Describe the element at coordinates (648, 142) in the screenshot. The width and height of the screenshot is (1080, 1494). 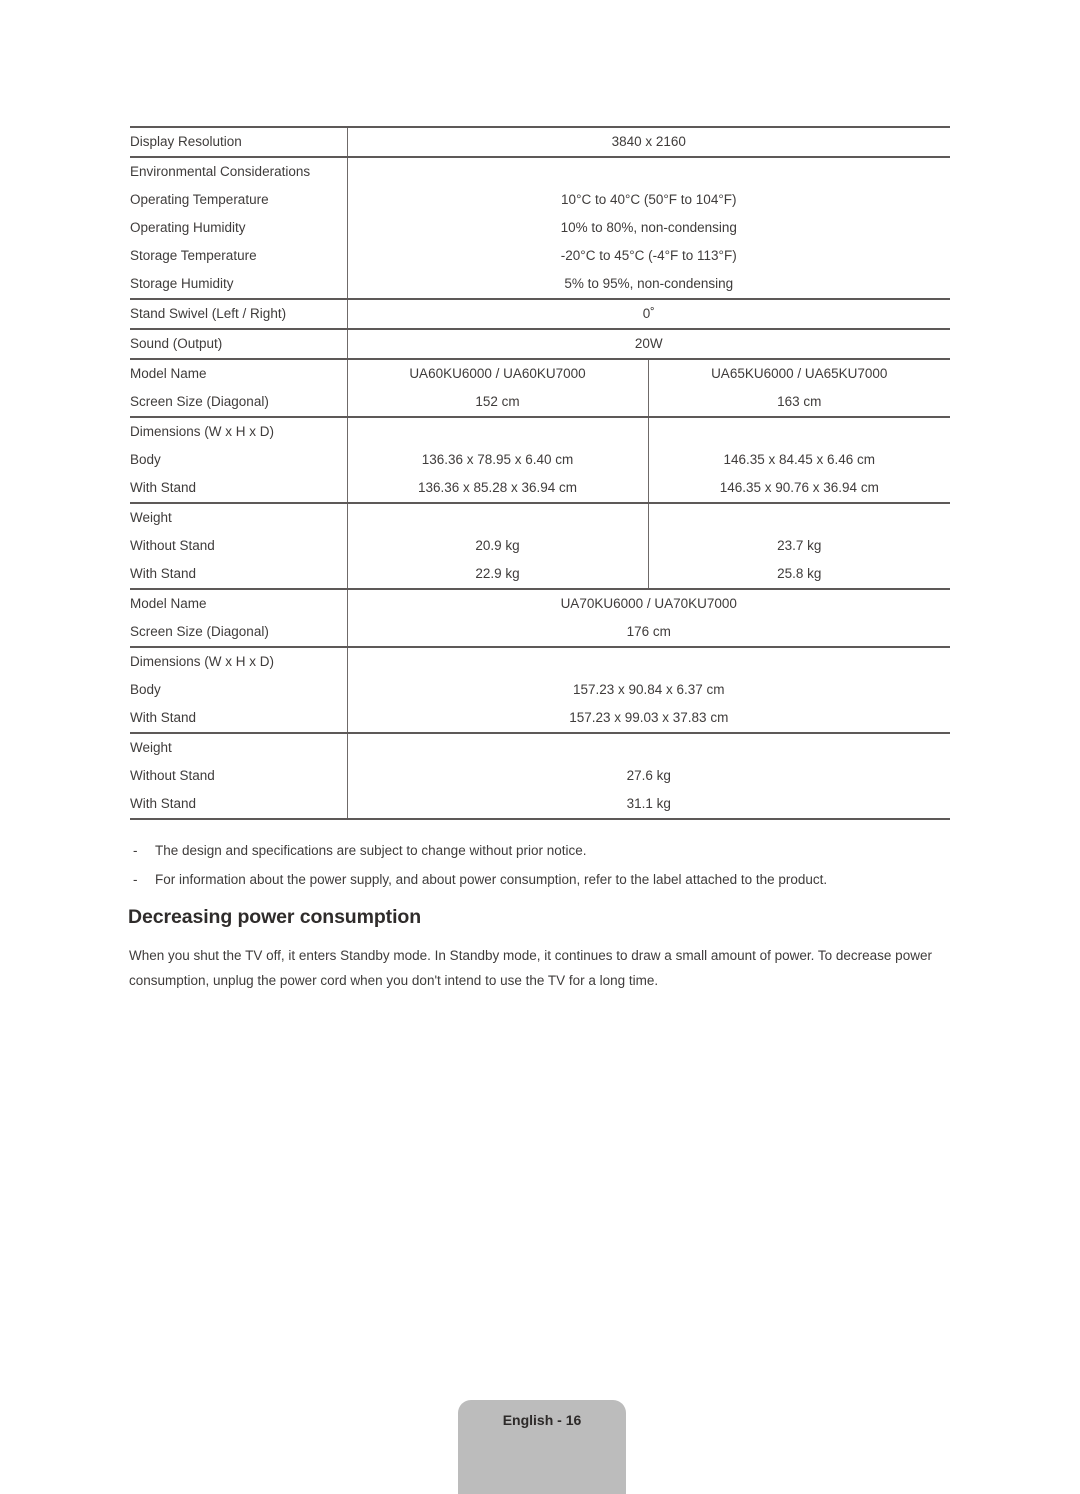
I see `row-value: 3840 x 2160` at that location.